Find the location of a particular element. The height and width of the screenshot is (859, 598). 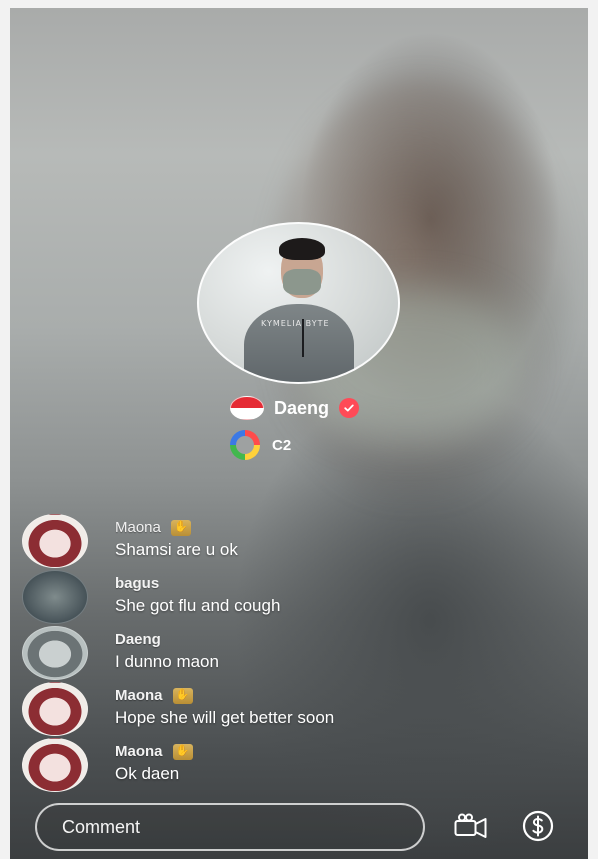

host-avatar: KYMELIA BYTE is located at coordinates (298, 303).